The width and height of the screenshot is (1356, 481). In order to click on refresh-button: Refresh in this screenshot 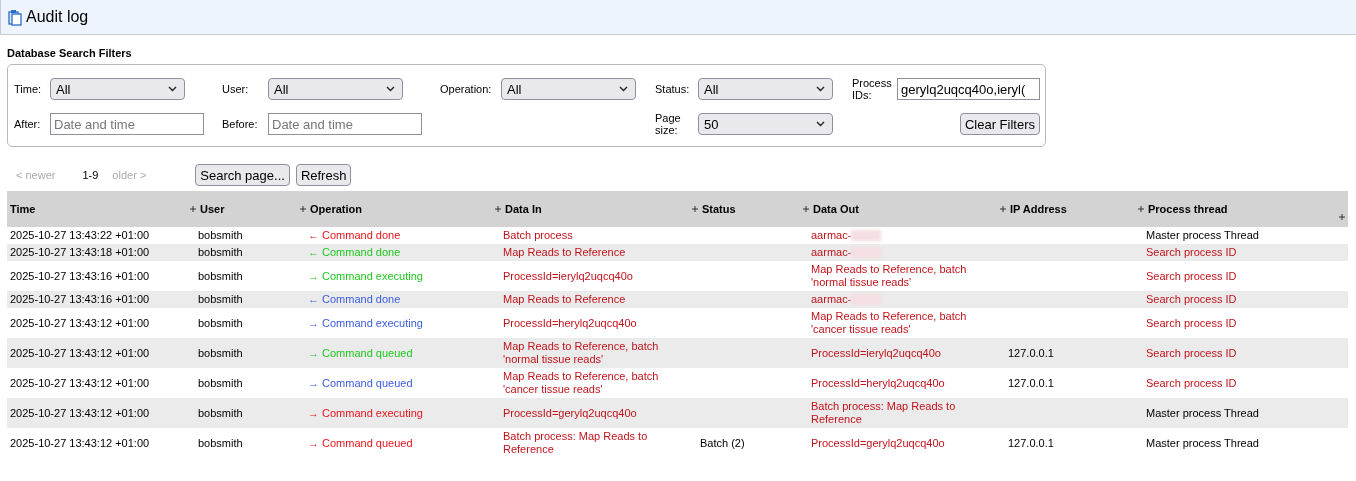, I will do `click(323, 175)`.